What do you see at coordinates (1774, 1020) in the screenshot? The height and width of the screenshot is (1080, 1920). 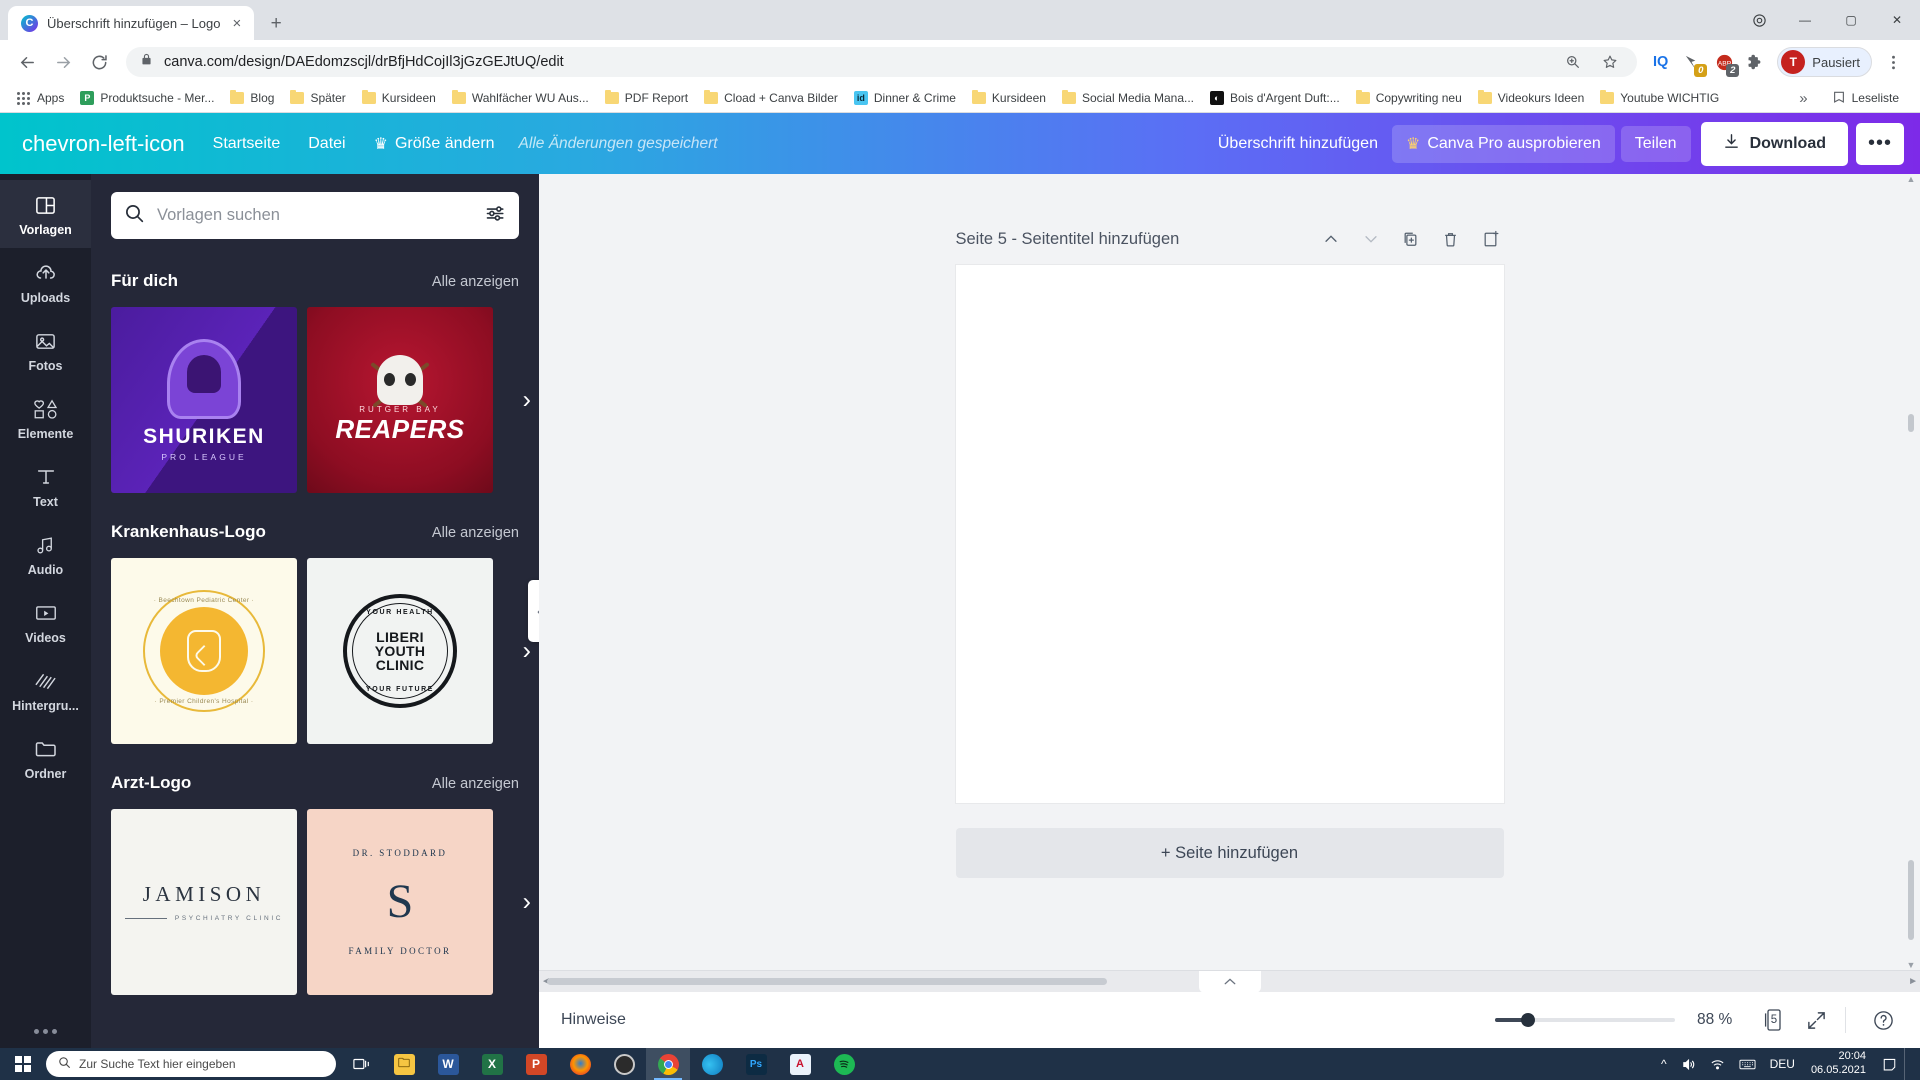 I see `page-stack-icon: 5` at bounding box center [1774, 1020].